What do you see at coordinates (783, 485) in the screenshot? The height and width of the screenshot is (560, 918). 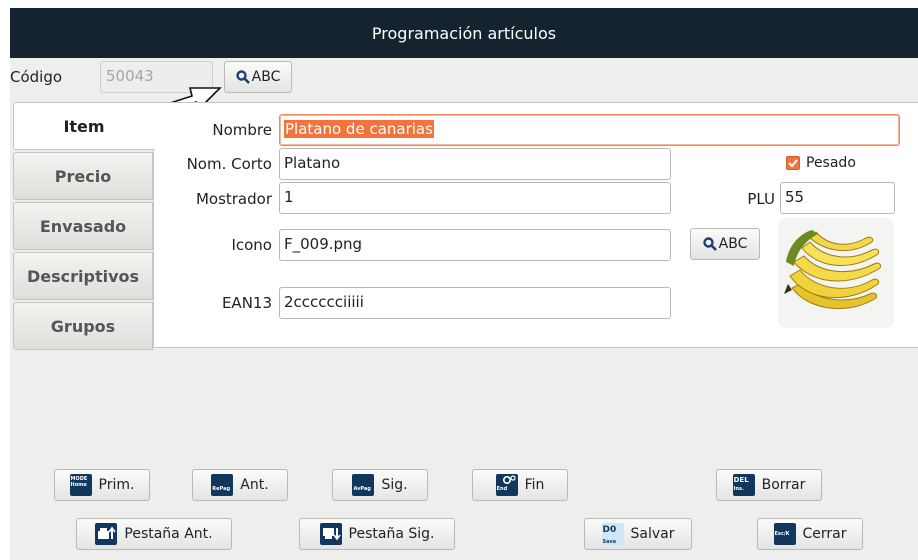 I see `borrar-label: Borrar` at bounding box center [783, 485].